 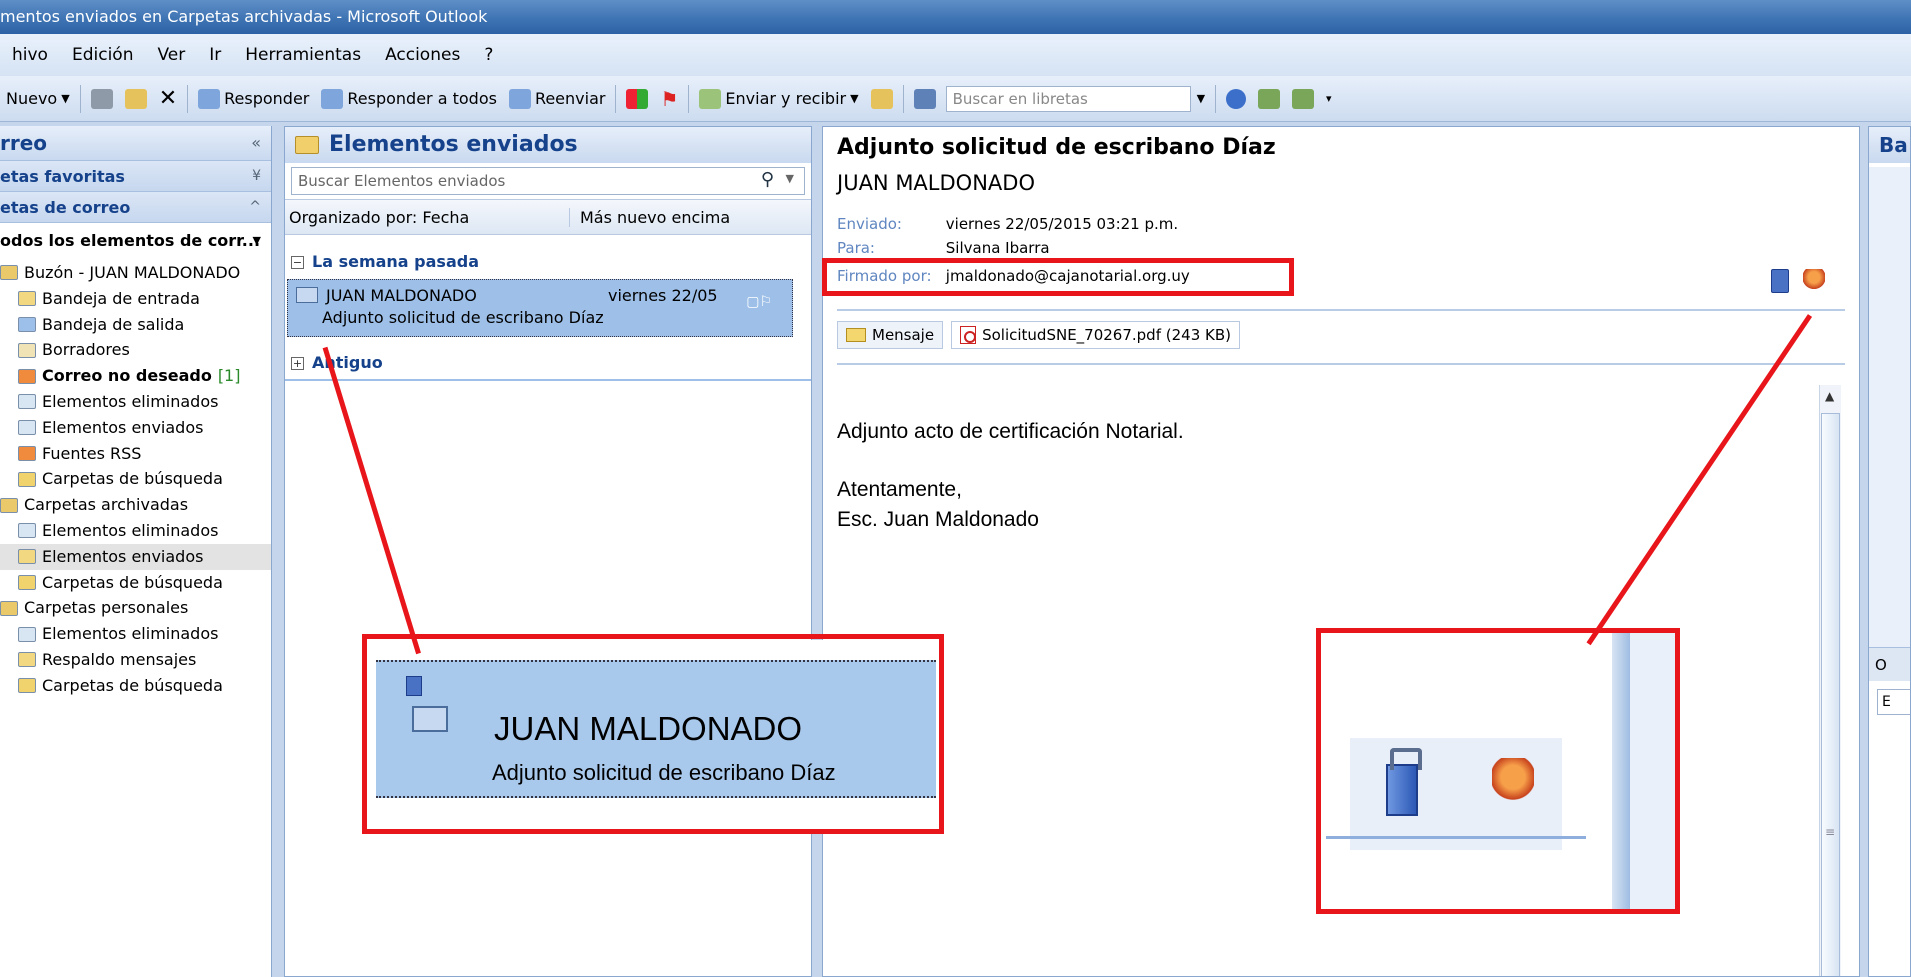 What do you see at coordinates (936, 183) in the screenshot?
I see `message-from: JUAN MALDONADO` at bounding box center [936, 183].